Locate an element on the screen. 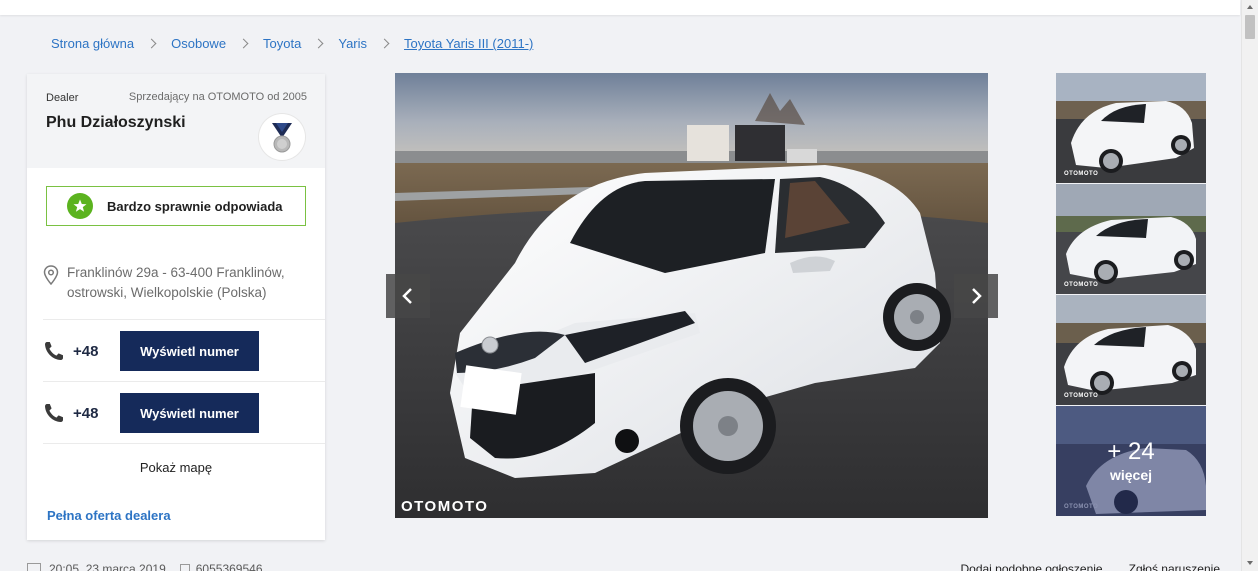  phone-row-1: +48 Wyświetl numer is located at coordinates (178, 351).